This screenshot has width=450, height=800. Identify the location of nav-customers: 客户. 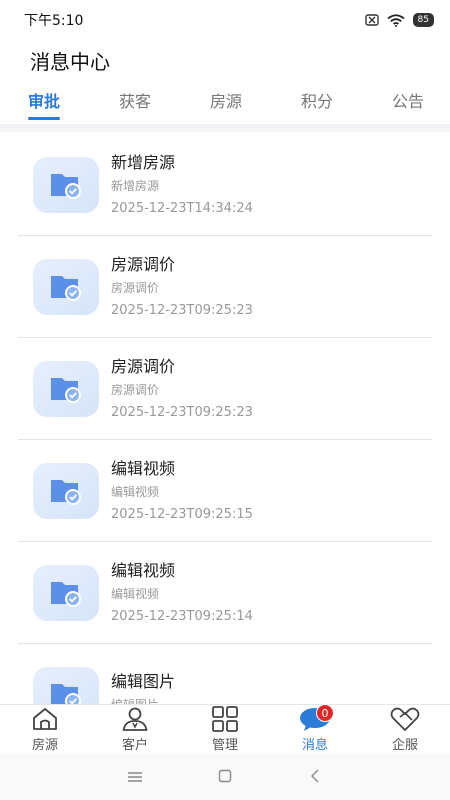
(135, 729).